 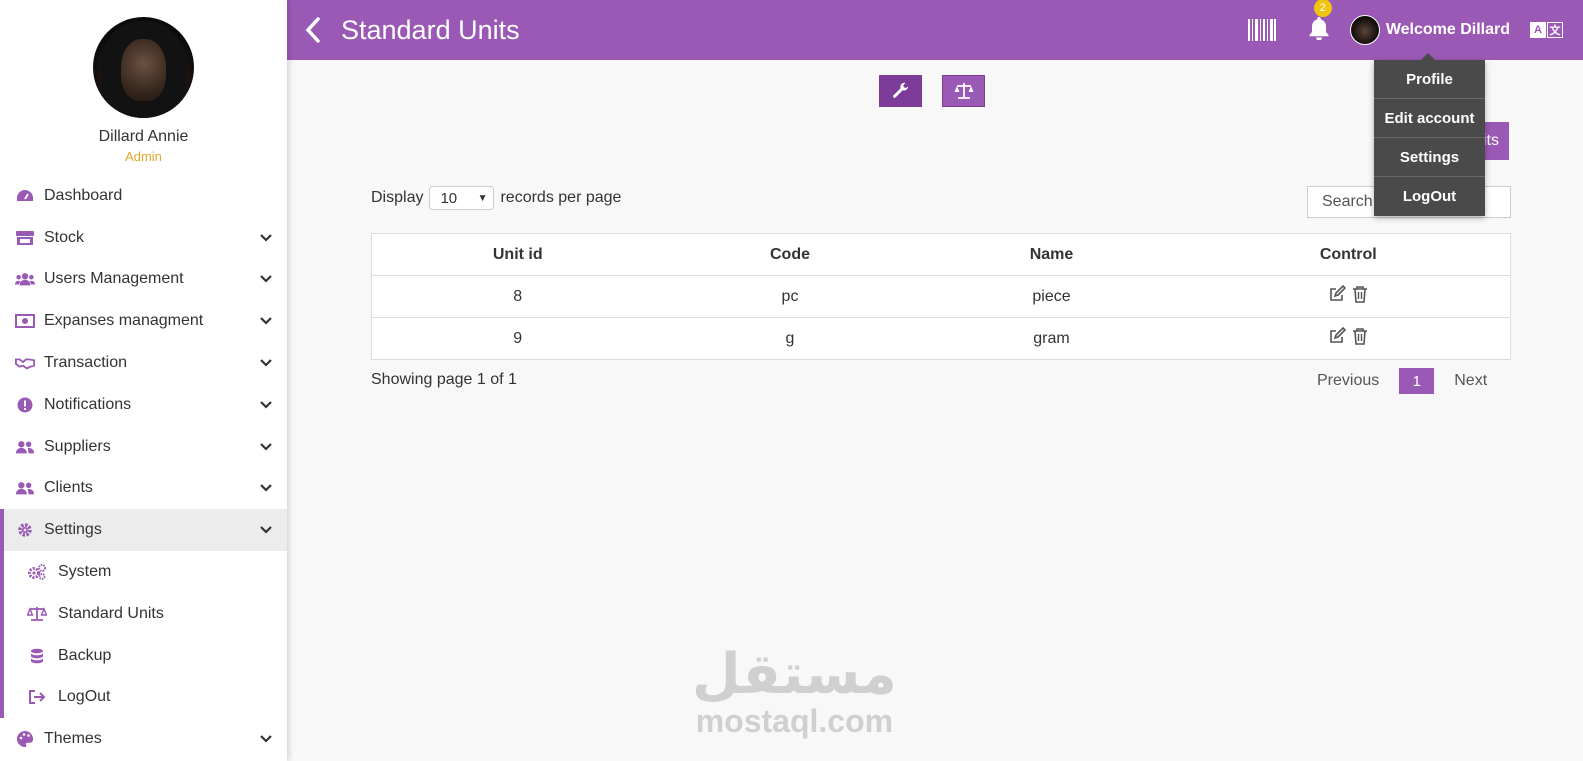 What do you see at coordinates (114, 279) in the screenshot?
I see `sidebar-item-label: Users Management` at bounding box center [114, 279].